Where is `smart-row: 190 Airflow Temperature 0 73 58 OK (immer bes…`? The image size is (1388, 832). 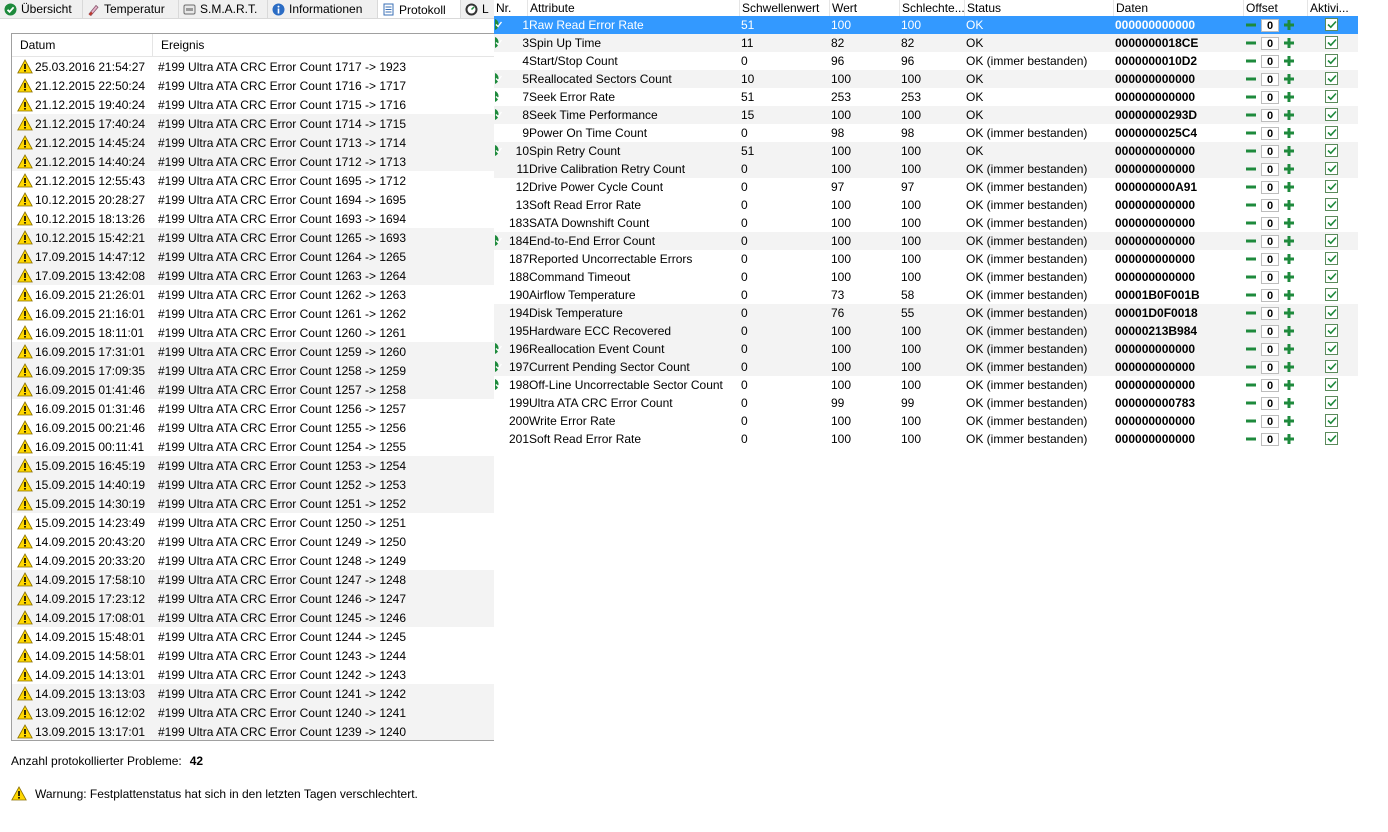 smart-row: 190 Airflow Temperature 0 73 58 OK (immer bes… is located at coordinates (926, 295).